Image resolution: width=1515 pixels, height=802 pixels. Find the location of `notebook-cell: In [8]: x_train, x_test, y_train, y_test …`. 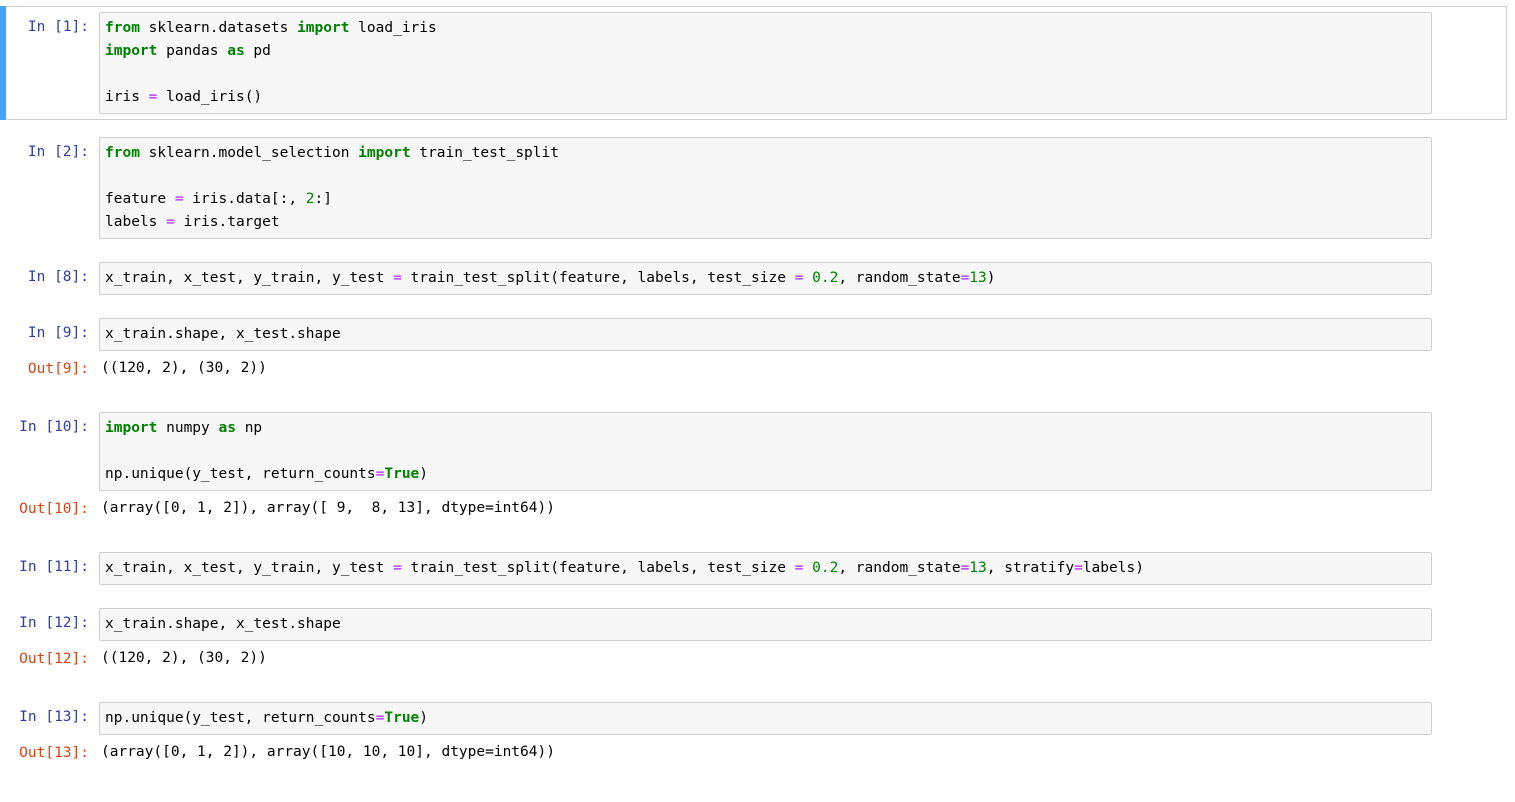

notebook-cell: In [8]: x_train, x_test, y_train, y_test … is located at coordinates (753, 278).